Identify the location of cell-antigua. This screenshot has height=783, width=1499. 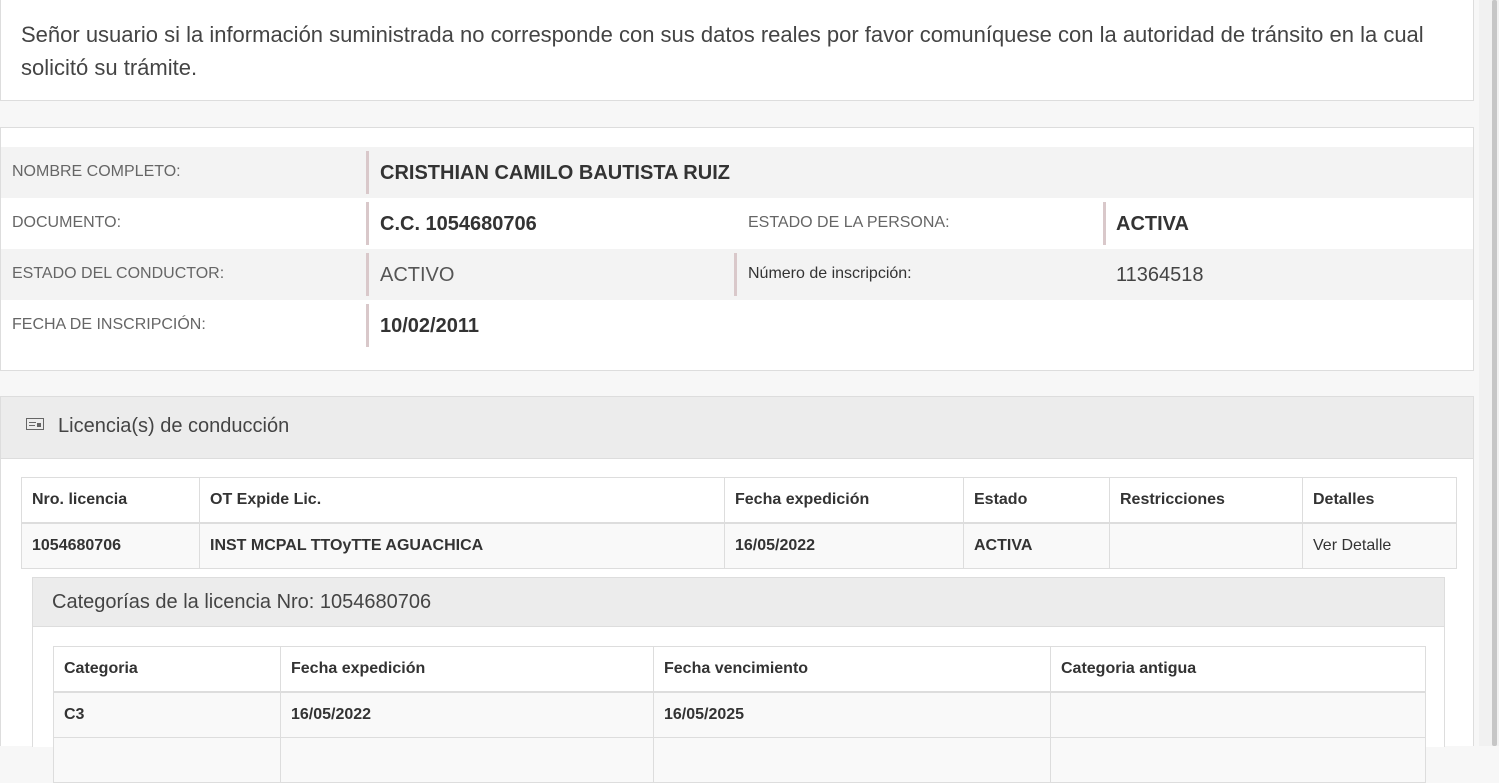
(1238, 714).